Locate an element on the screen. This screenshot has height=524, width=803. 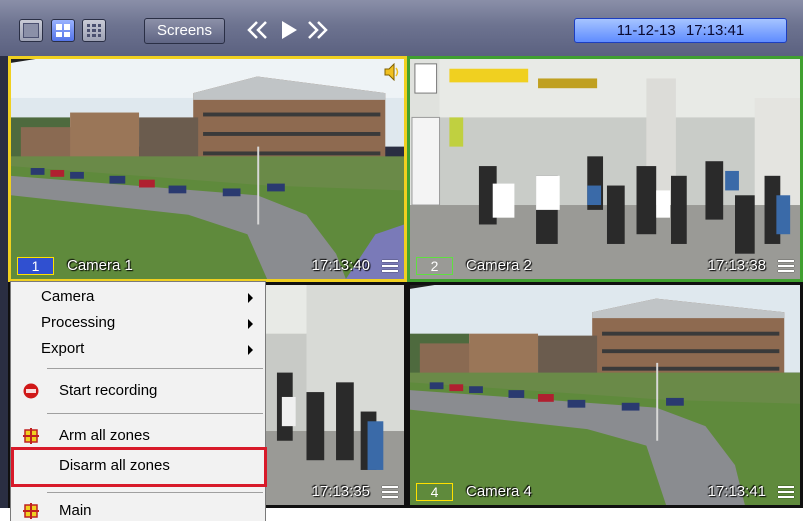
highlight-box is located at coordinates (139, 467).